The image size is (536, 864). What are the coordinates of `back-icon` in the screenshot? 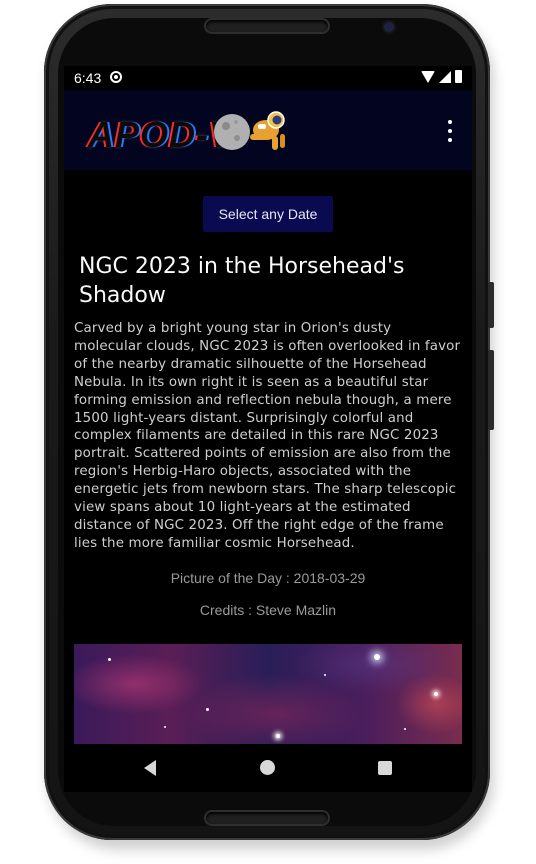 It's located at (150, 768).